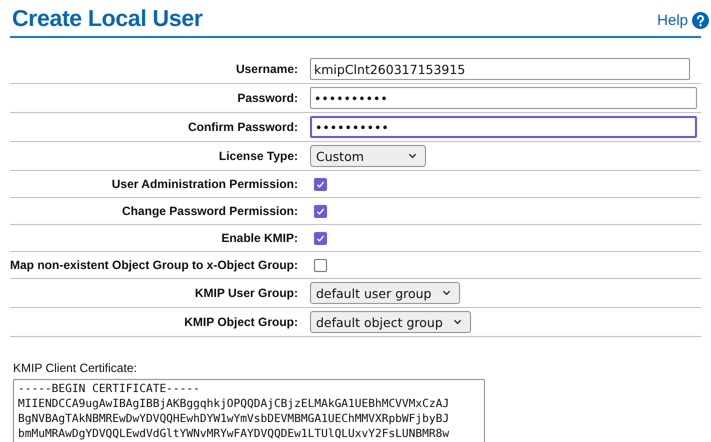  What do you see at coordinates (242, 127) in the screenshot?
I see `field-label: Confirm Password:` at bounding box center [242, 127].